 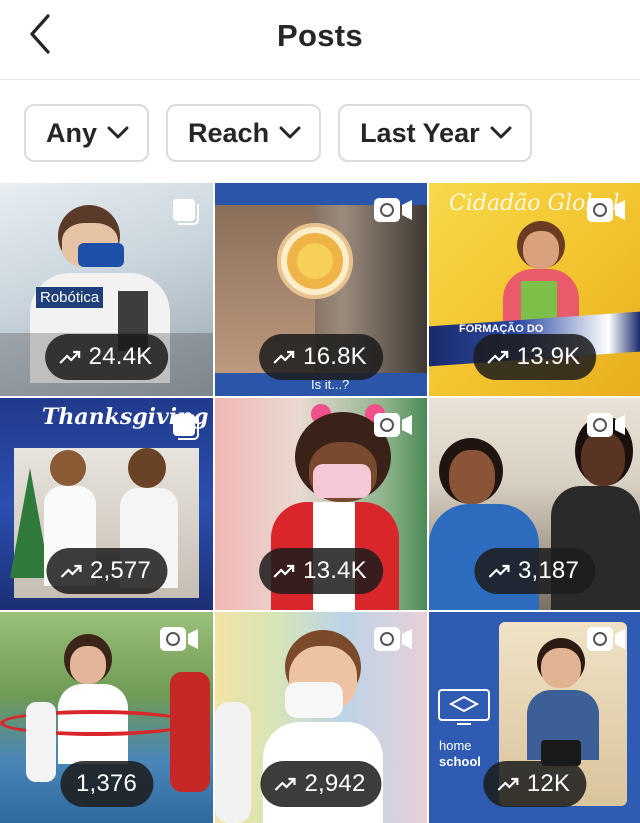 What do you see at coordinates (321, 289) in the screenshot?
I see `post-tile: Is it...? 16.8K` at bounding box center [321, 289].